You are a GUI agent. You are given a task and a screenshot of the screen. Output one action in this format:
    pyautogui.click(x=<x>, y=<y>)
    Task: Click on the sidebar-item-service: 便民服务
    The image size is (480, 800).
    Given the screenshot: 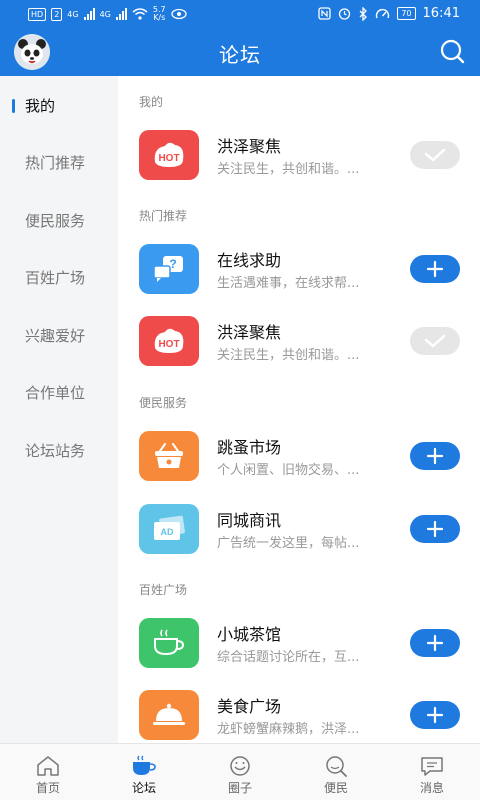 What is the action you would take?
    pyautogui.click(x=59, y=221)
    